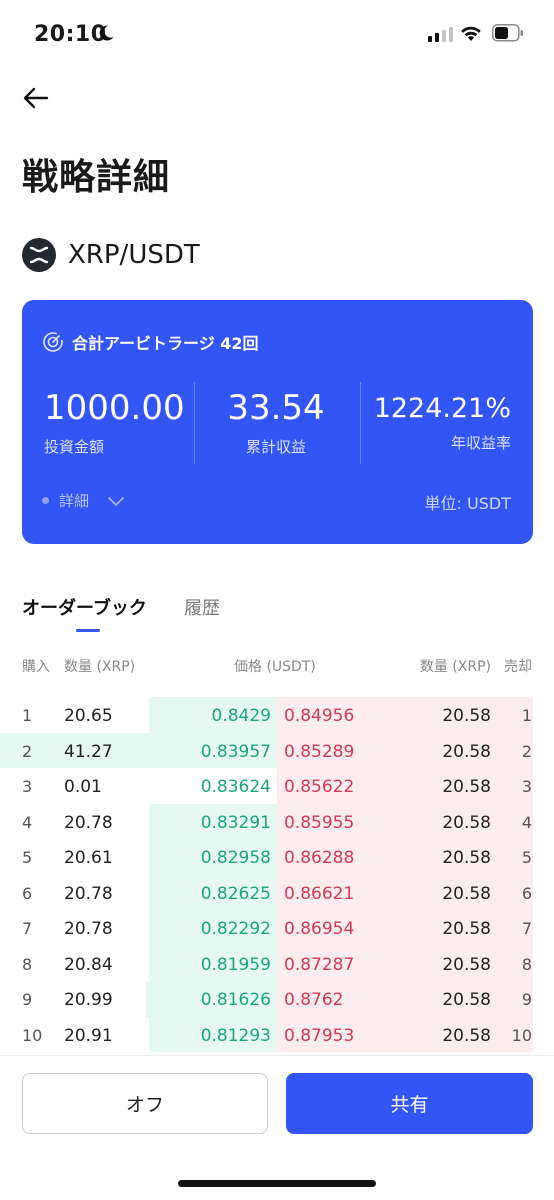  I want to click on trading-pair: XRP/USDT, so click(111, 255).